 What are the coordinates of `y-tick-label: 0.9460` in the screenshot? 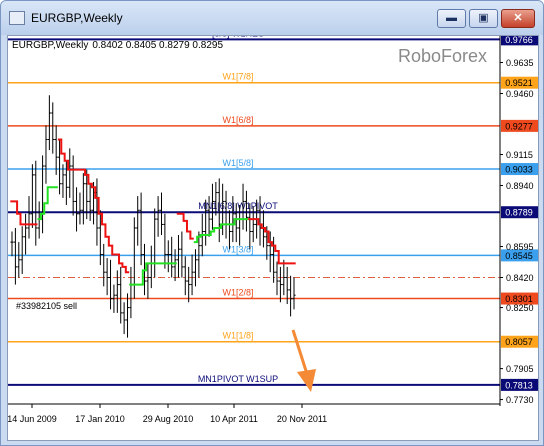 It's located at (520, 94).